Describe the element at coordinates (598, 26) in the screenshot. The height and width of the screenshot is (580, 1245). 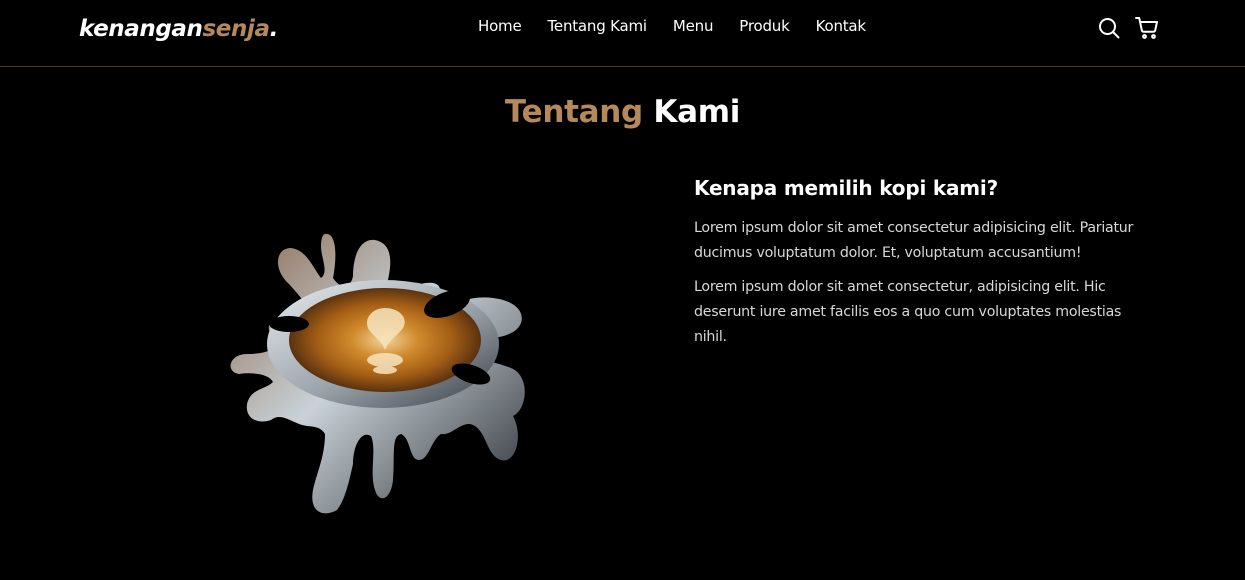
I see `nav-item-tentang-kami: Tentang Kami` at that location.